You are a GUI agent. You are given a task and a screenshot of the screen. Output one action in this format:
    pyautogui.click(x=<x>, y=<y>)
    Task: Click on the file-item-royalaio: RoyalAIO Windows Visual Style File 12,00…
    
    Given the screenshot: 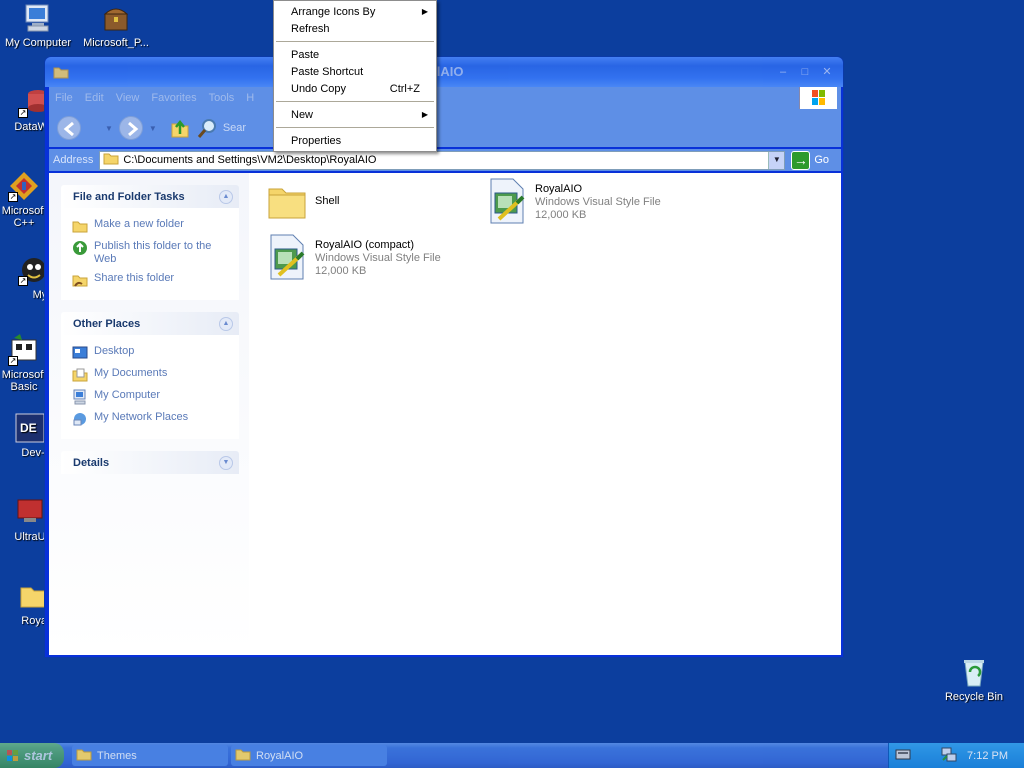 What is the action you would take?
    pyautogui.click(x=574, y=201)
    